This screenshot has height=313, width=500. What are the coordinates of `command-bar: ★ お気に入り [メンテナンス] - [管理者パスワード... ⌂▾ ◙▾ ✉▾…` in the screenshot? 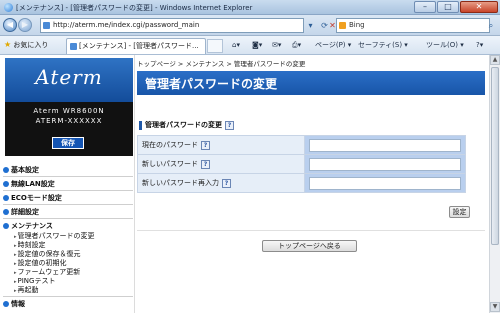 It's located at (250, 45).